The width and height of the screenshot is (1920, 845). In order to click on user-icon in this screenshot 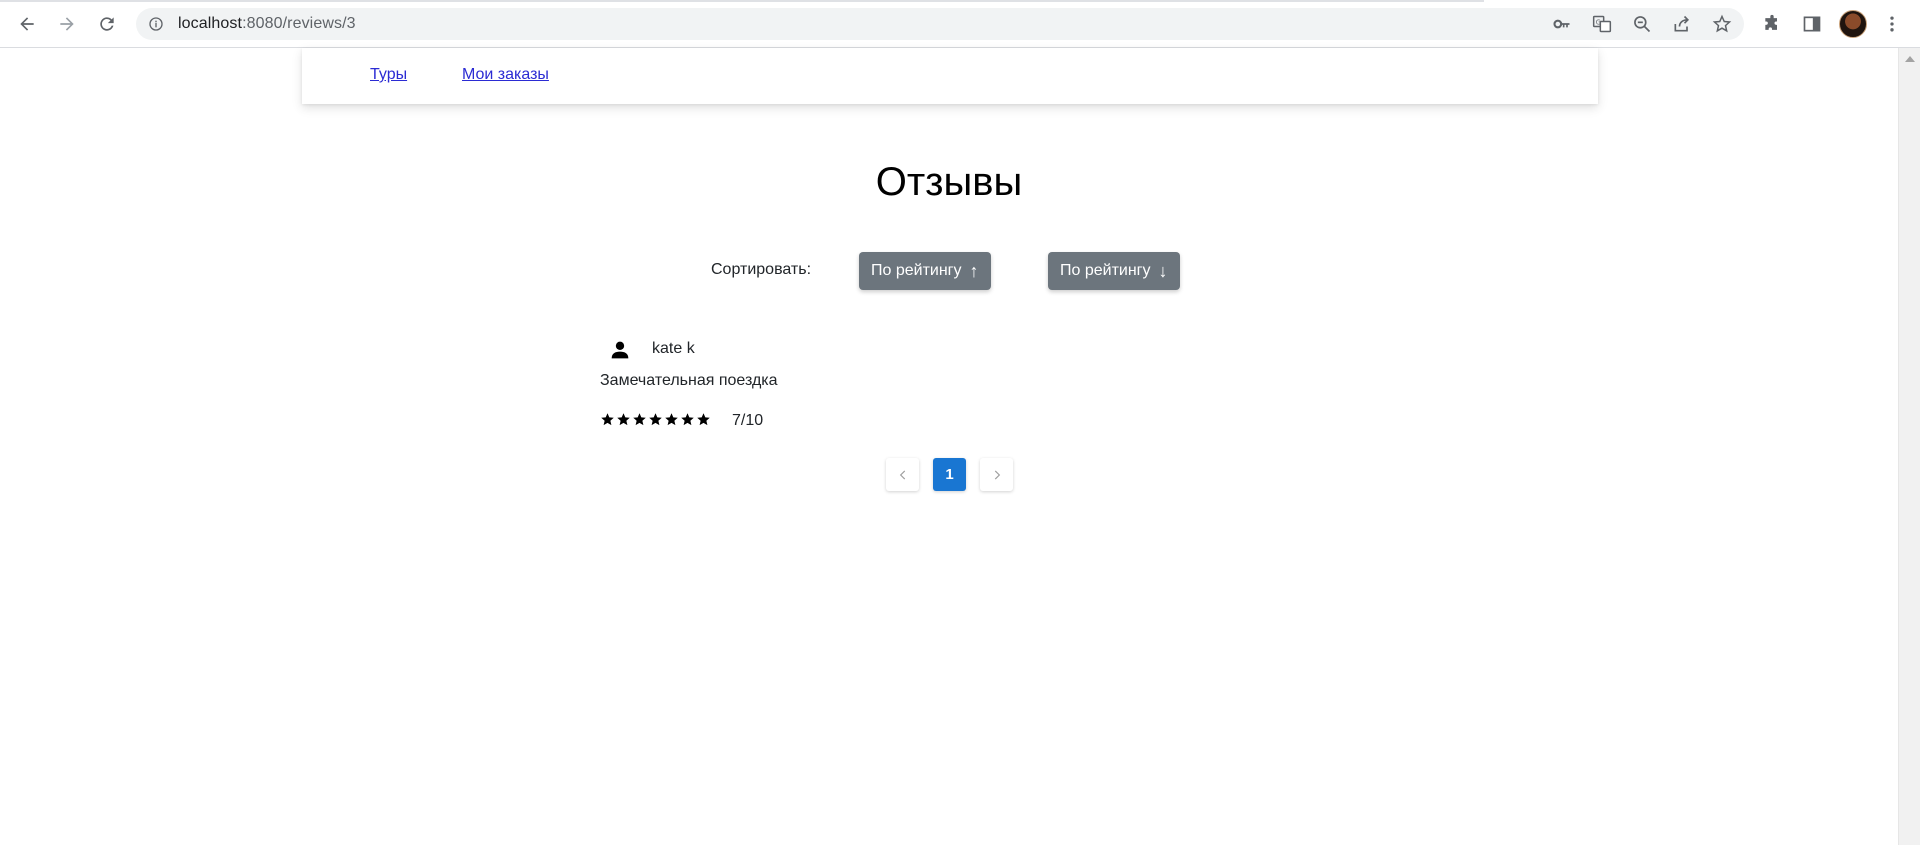, I will do `click(620, 350)`.